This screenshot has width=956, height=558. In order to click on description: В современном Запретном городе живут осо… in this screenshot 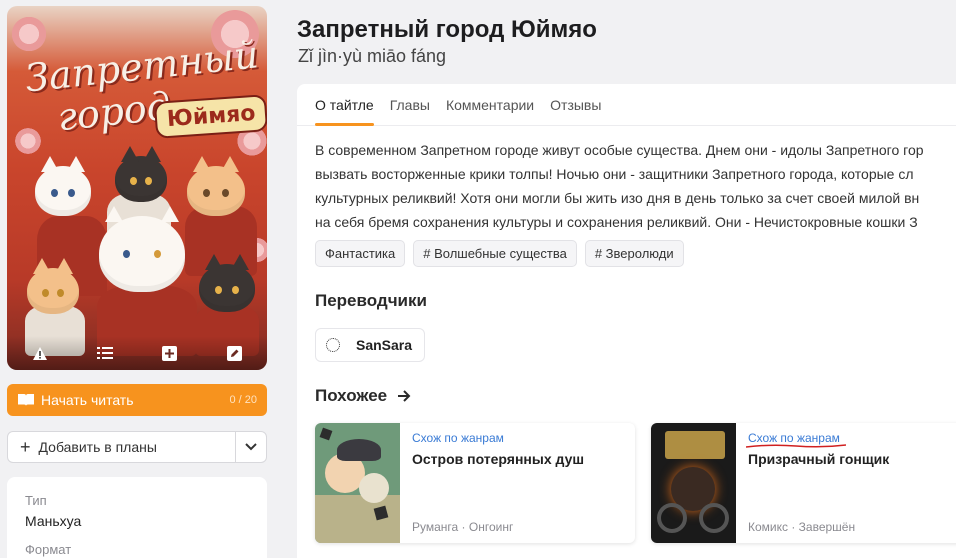, I will do `click(635, 186)`.